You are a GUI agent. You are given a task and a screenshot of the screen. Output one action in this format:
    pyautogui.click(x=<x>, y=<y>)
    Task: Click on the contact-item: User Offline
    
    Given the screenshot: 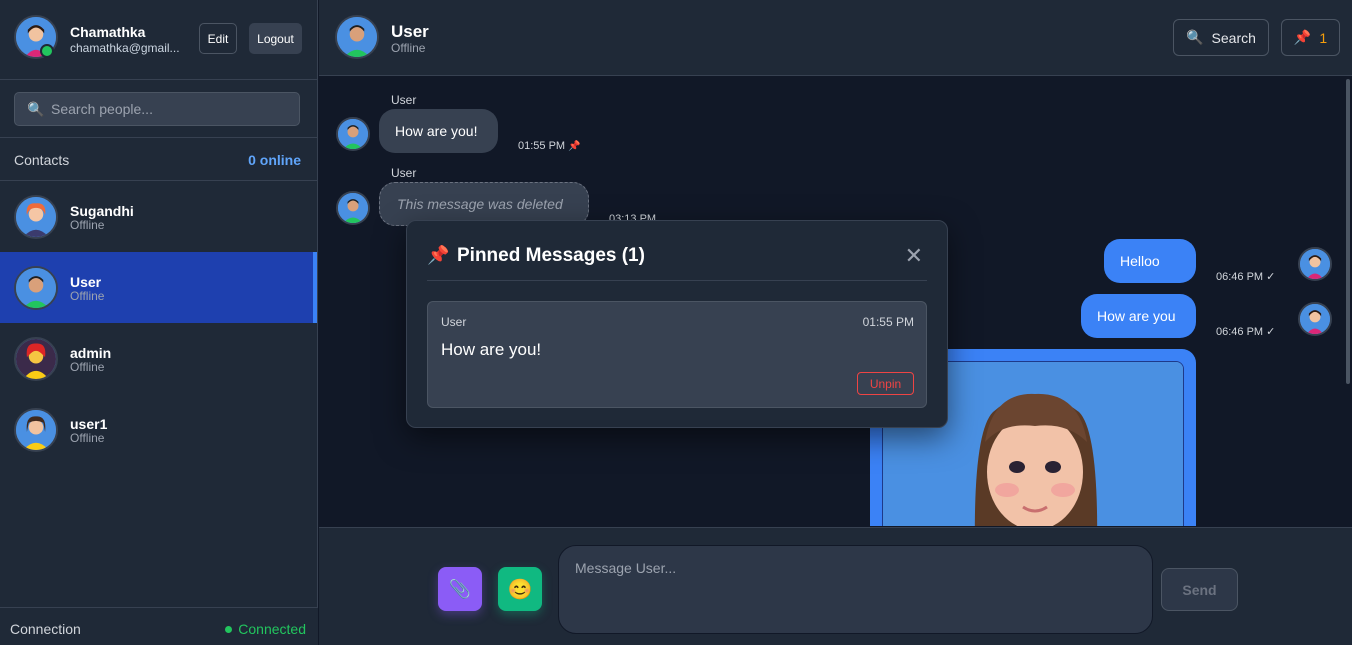 What is the action you would take?
    pyautogui.click(x=158, y=287)
    